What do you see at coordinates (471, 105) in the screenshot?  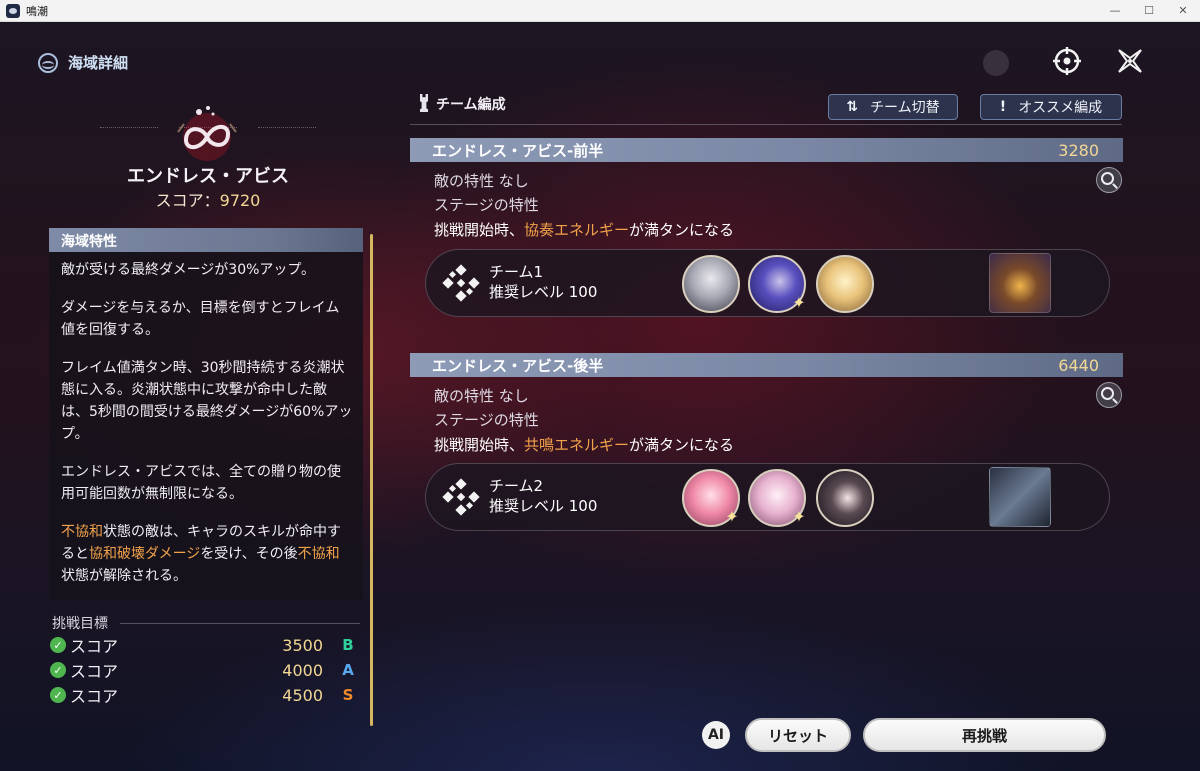 I see `team-formation-title: チーム編成` at bounding box center [471, 105].